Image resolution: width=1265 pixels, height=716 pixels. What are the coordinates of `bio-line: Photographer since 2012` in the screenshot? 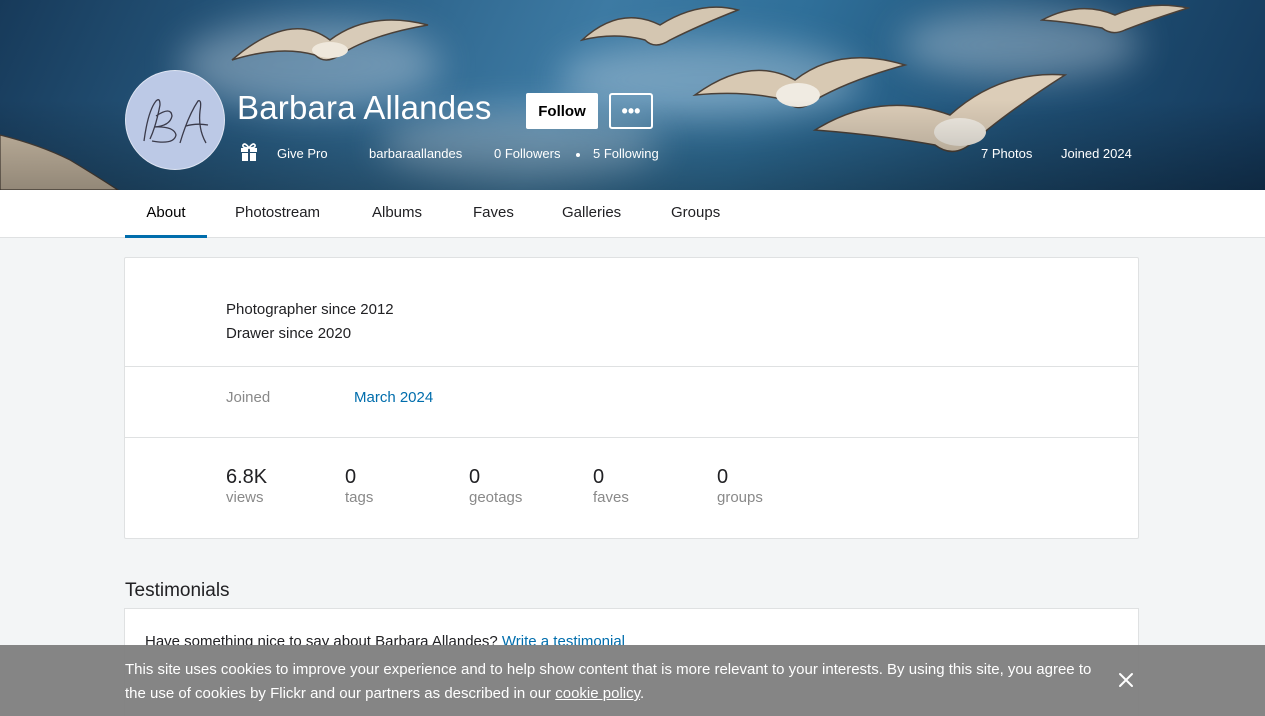 It's located at (310, 309).